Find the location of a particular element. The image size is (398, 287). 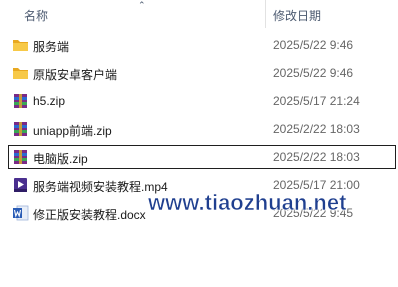

file-name: 电脑版.zip is located at coordinates (60, 159).